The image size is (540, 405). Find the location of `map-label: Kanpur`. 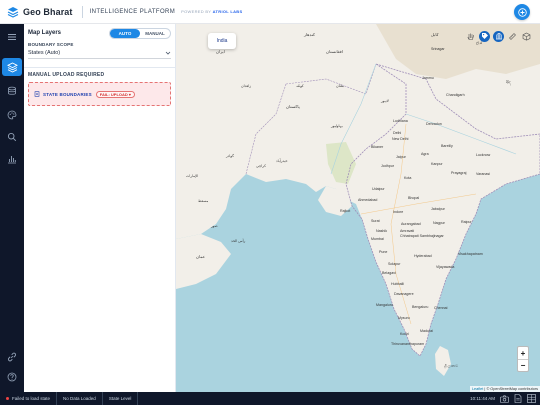

map-label: Kanpur is located at coordinates (437, 164).